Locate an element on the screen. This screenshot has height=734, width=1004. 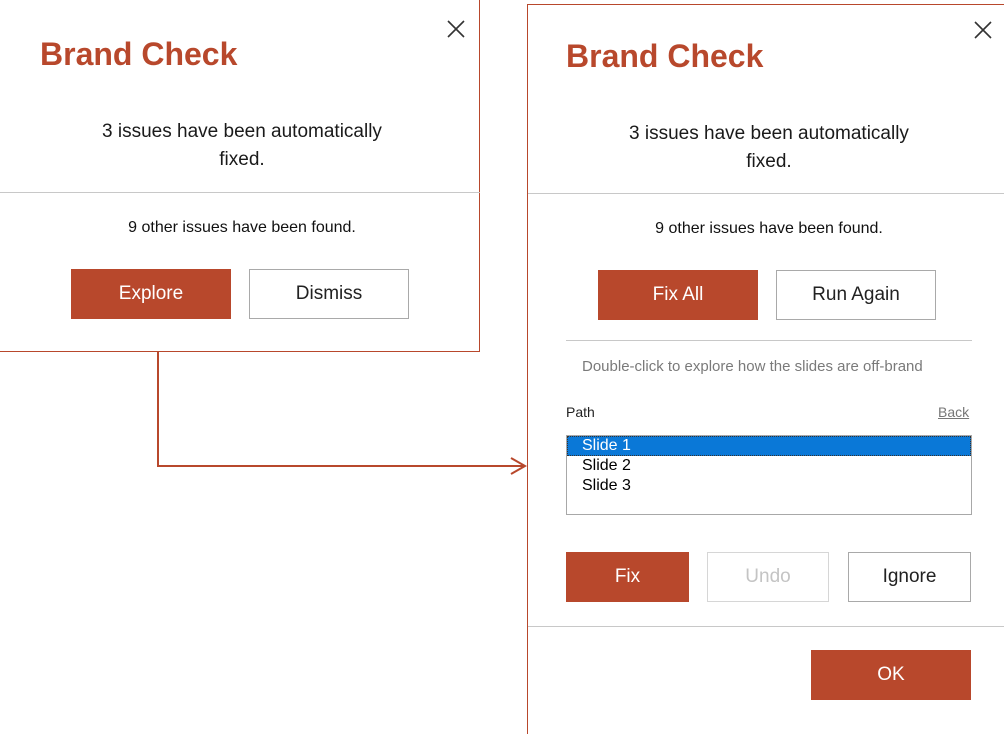
slide-listbox: Slide 1 Slide 2 Slide 3 is located at coordinates (769, 475).